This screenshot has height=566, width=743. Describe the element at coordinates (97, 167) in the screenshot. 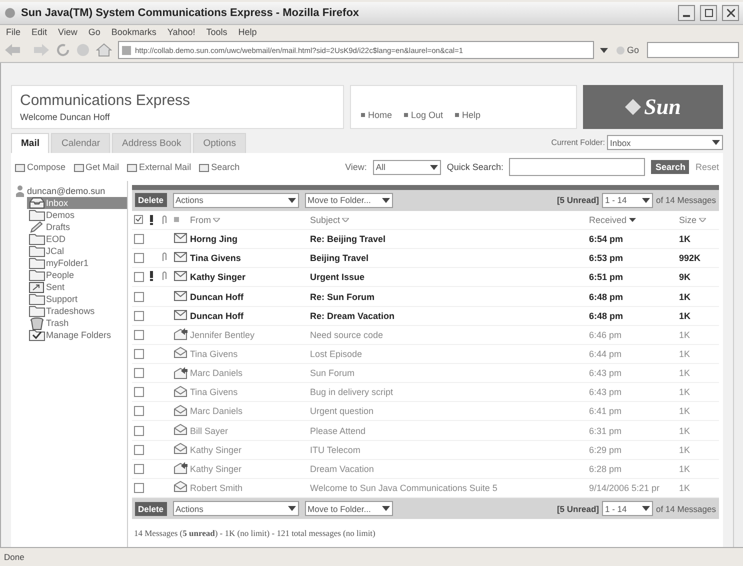

I see `toolbar-link: Get Mail` at that location.